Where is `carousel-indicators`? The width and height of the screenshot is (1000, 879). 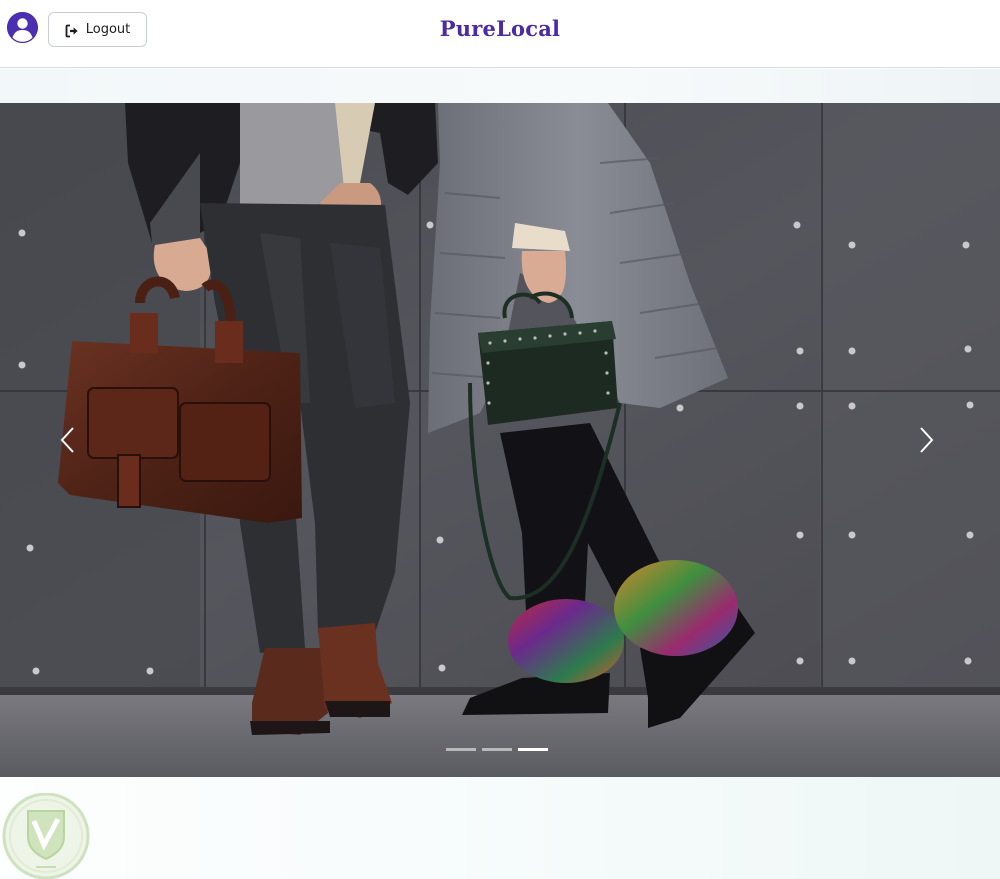 carousel-indicators is located at coordinates (497, 749).